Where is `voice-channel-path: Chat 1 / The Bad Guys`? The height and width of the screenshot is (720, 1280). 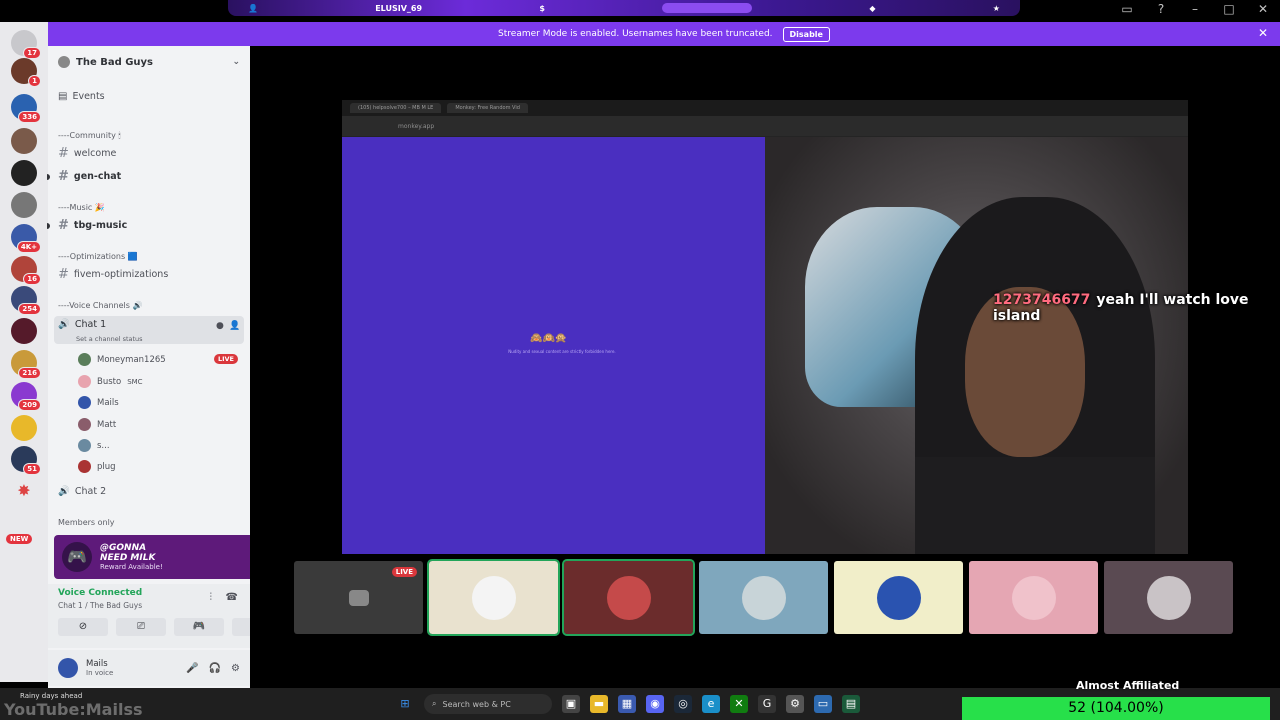
voice-channel-path: Chat 1 / The Bad Guys is located at coordinates (100, 605).